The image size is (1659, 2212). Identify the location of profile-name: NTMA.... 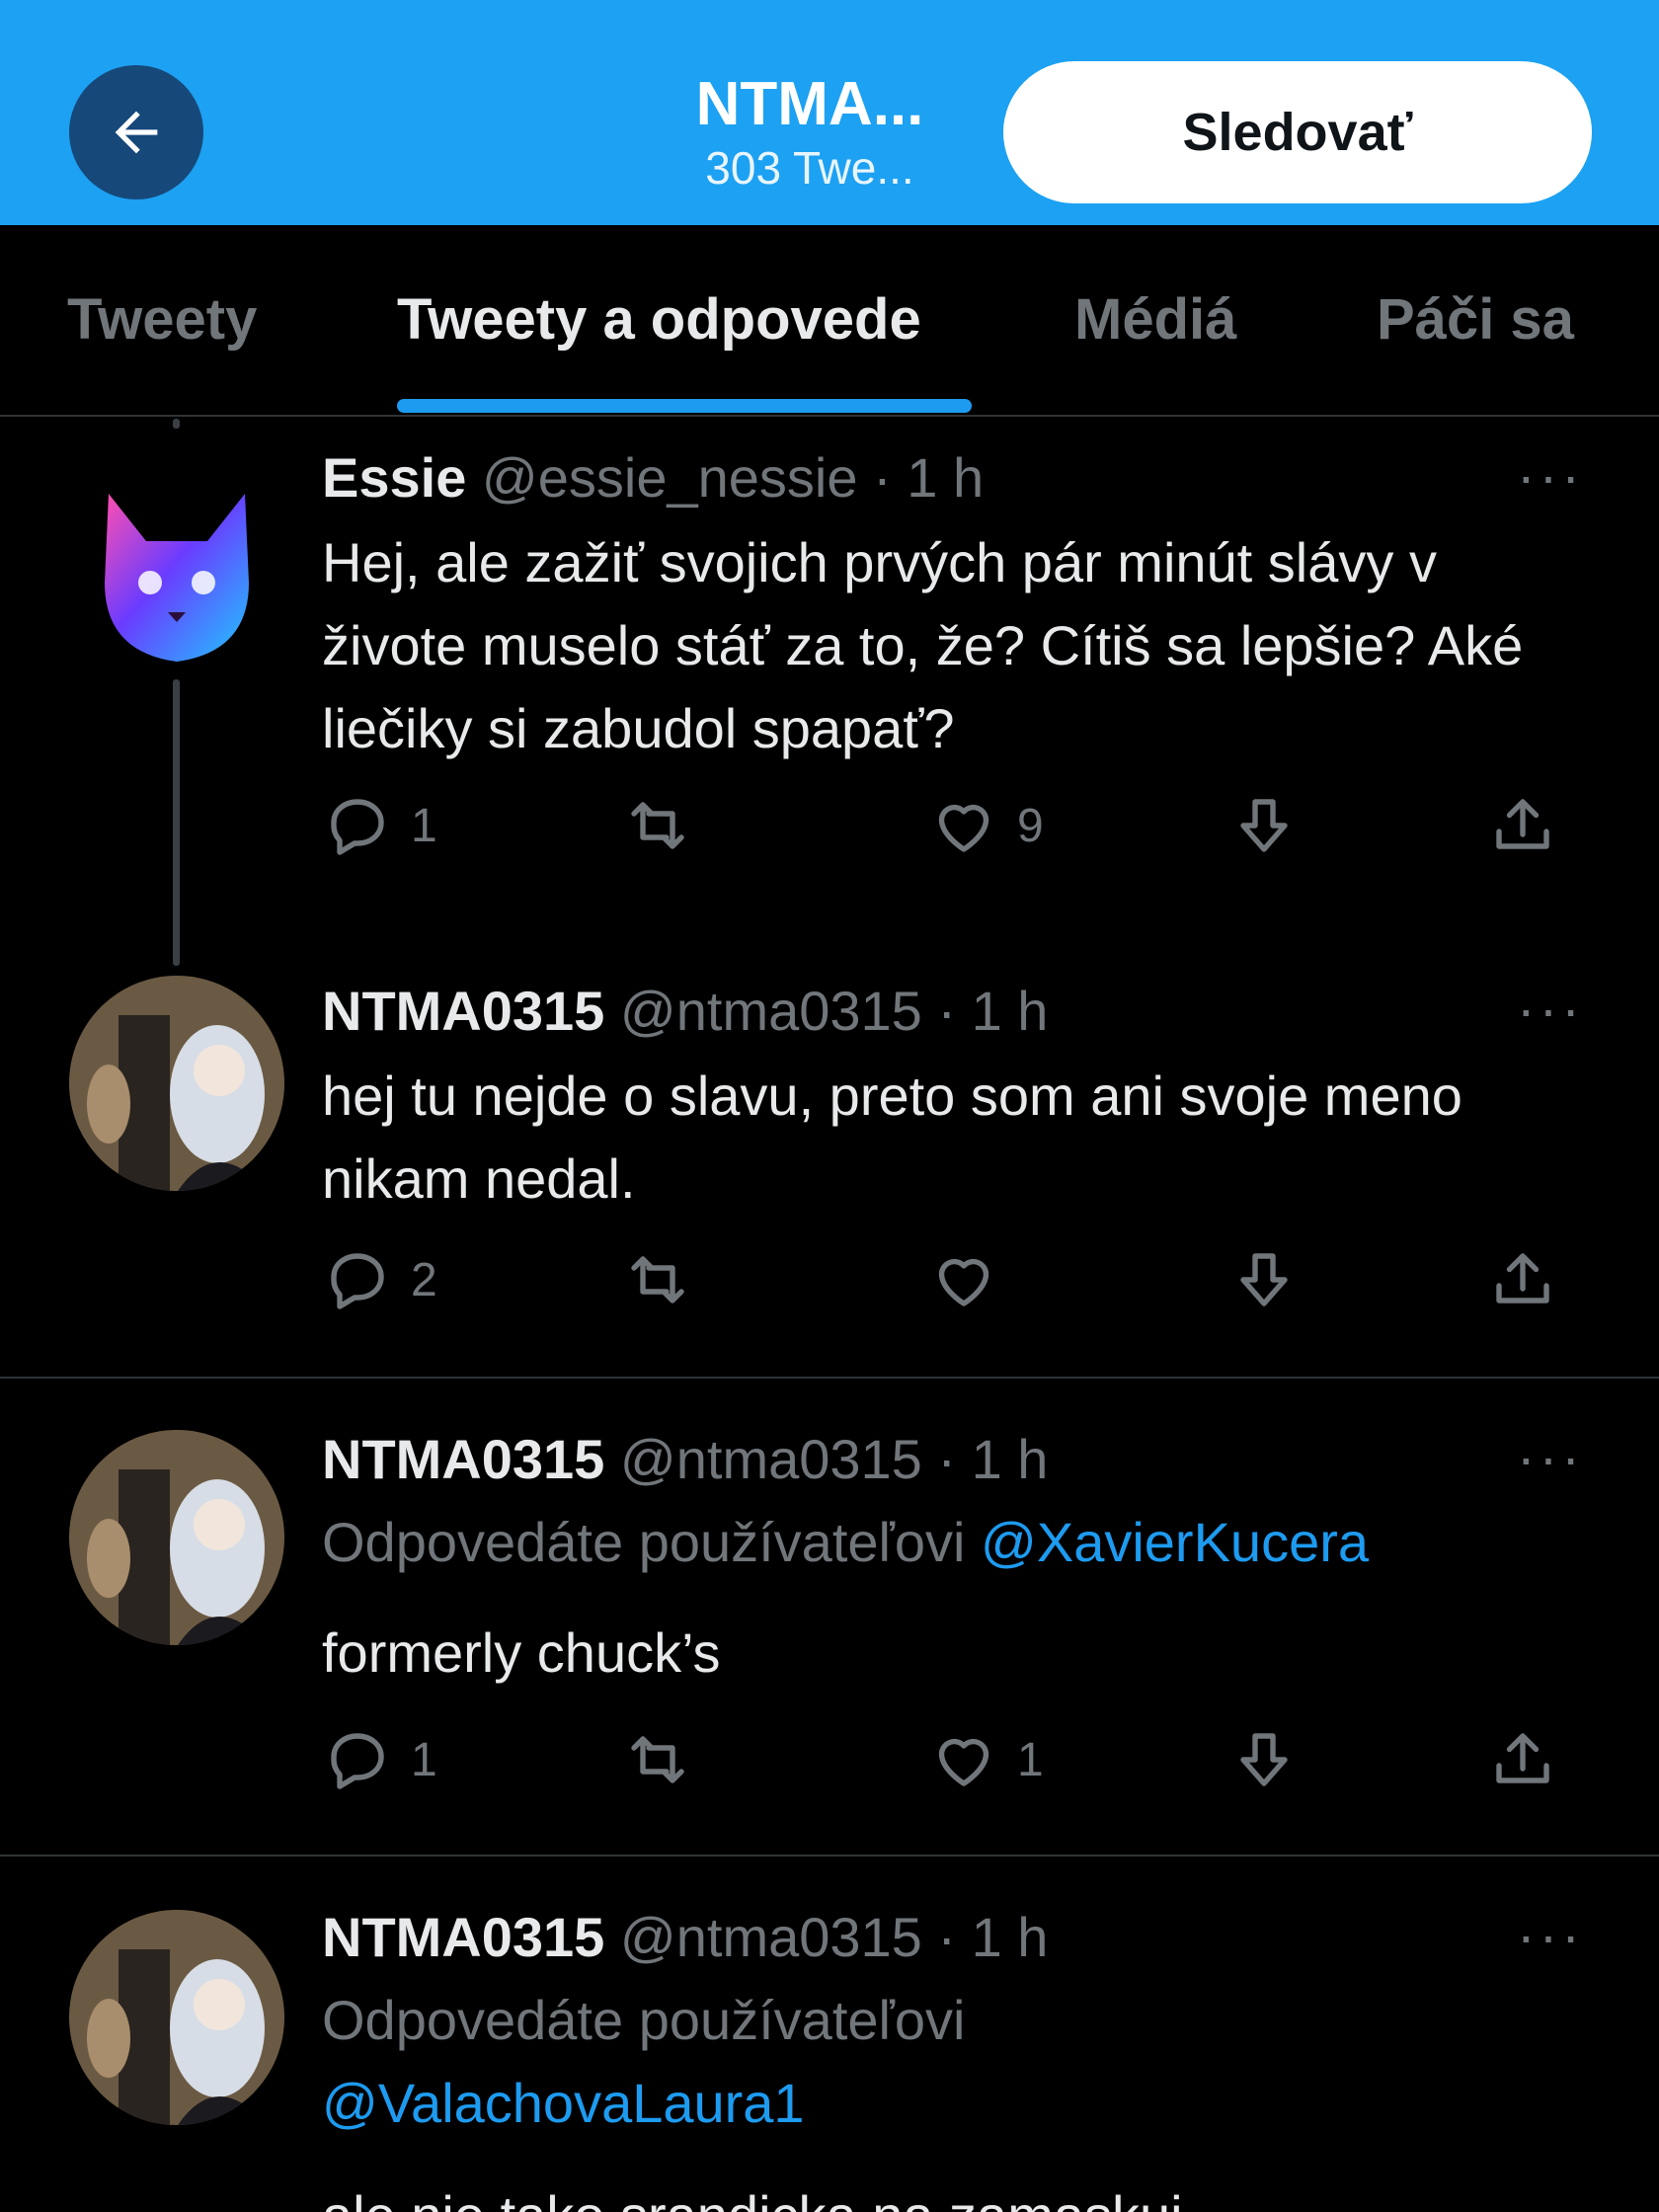
(809, 104).